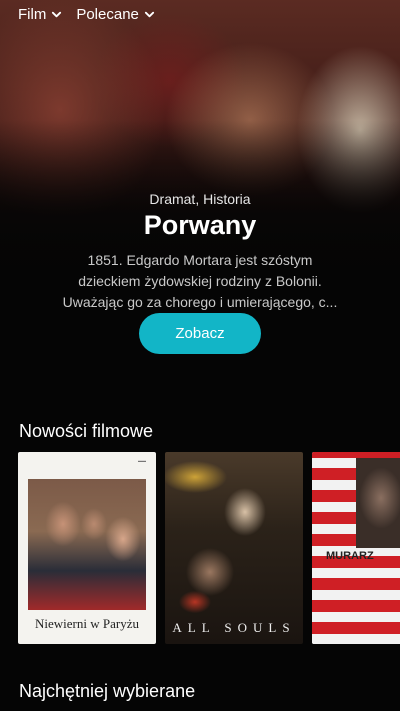 Image resolution: width=400 pixels, height=711 pixels. I want to click on poster-card: MURARZ, so click(356, 548).